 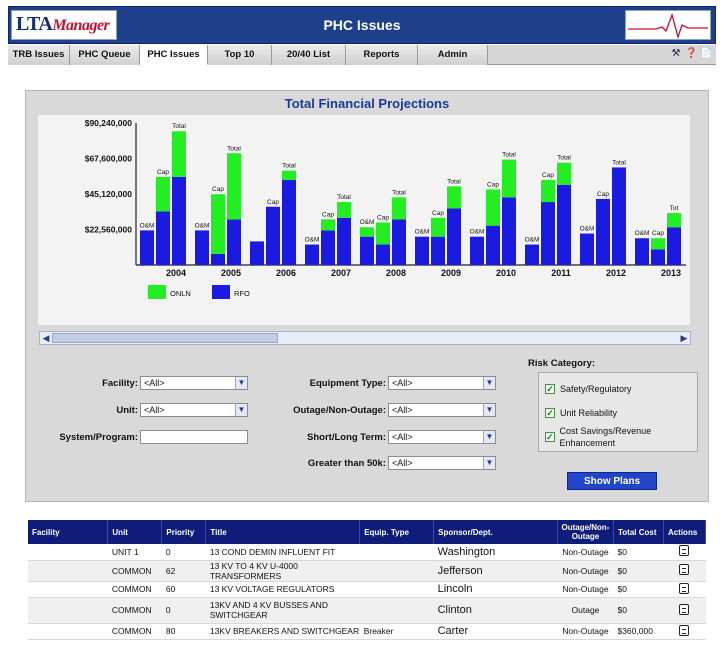 I want to click on tab-20-40-list: 20/40 List, so click(x=309, y=55).